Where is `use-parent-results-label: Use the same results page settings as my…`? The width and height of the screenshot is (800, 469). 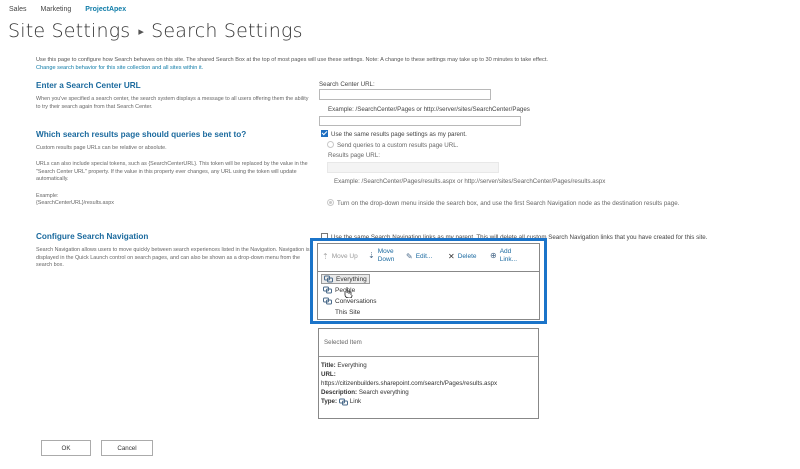 use-parent-results-label: Use the same results page settings as my… is located at coordinates (399, 134).